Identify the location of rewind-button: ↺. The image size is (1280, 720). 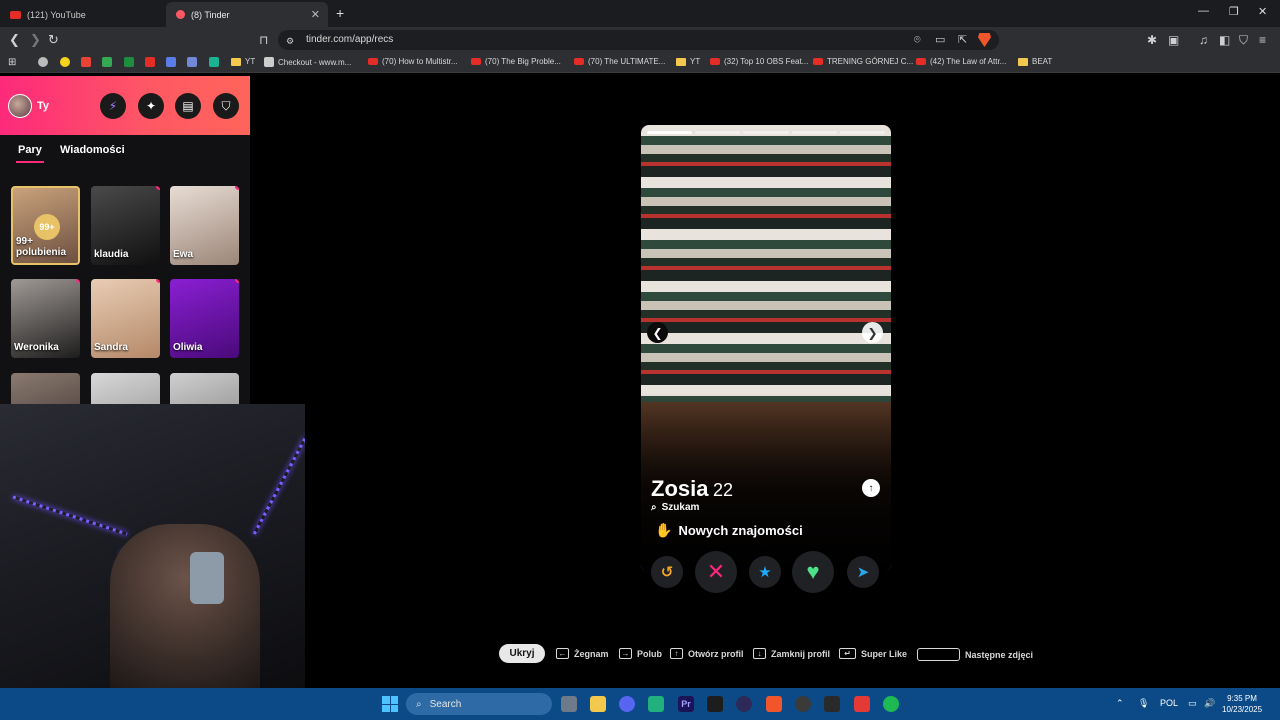
(667, 572).